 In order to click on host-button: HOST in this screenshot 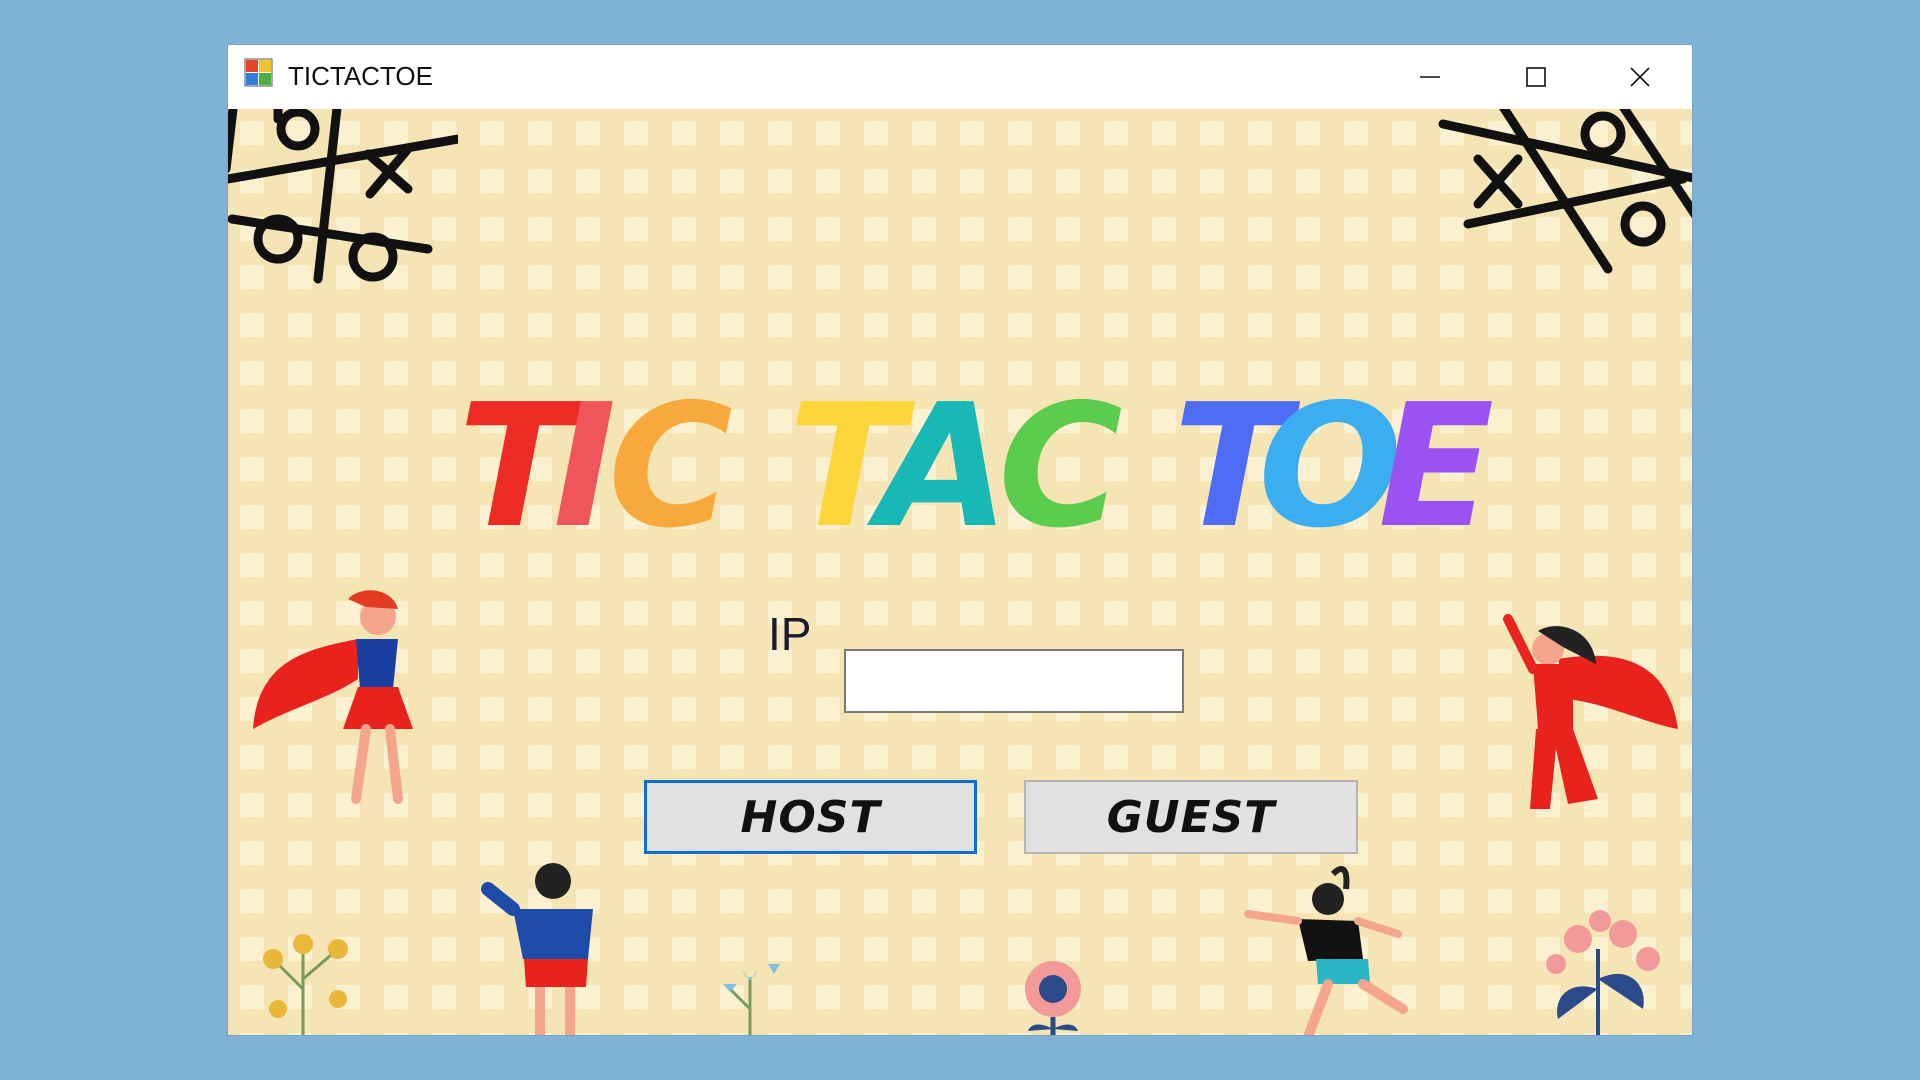, I will do `click(810, 817)`.